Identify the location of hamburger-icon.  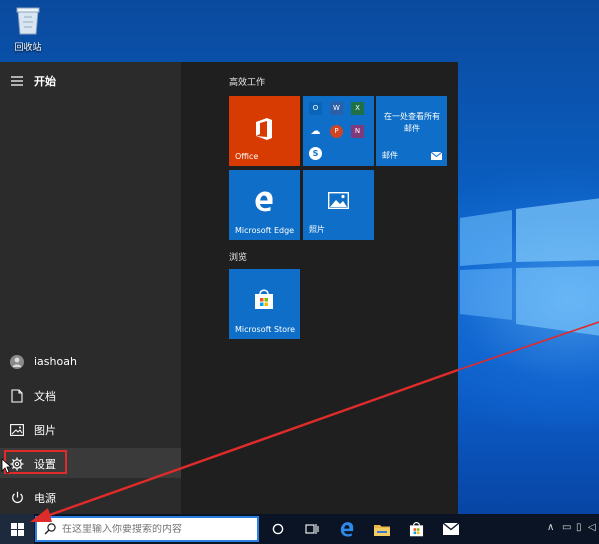
(17, 80).